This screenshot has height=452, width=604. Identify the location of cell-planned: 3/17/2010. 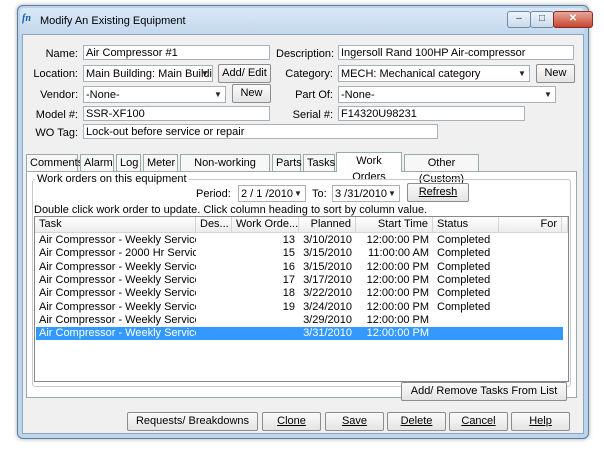
(327, 280).